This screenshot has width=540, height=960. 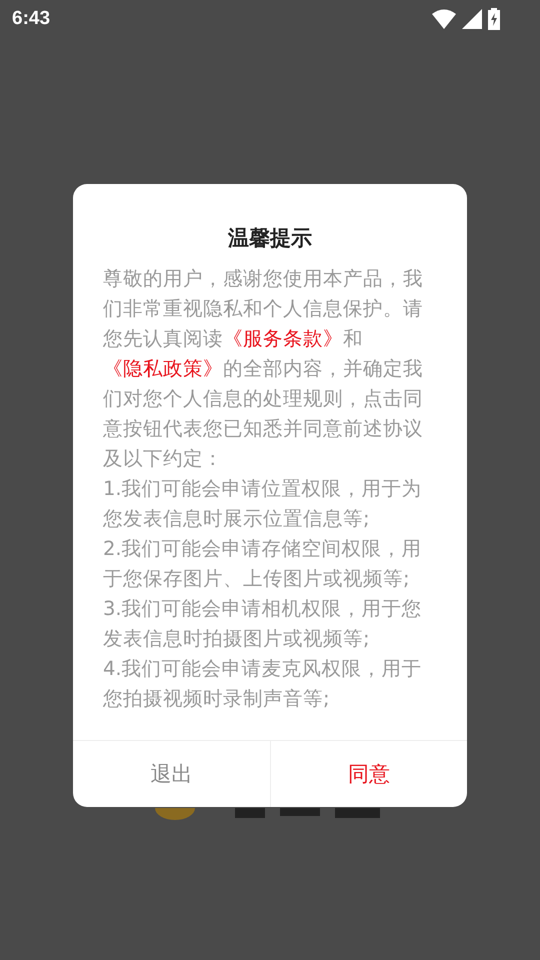 I want to click on permission-item: 4.我们可能会申请麦克风权限，用于您拍摄视频时录制声音等;, so click(x=263, y=684).